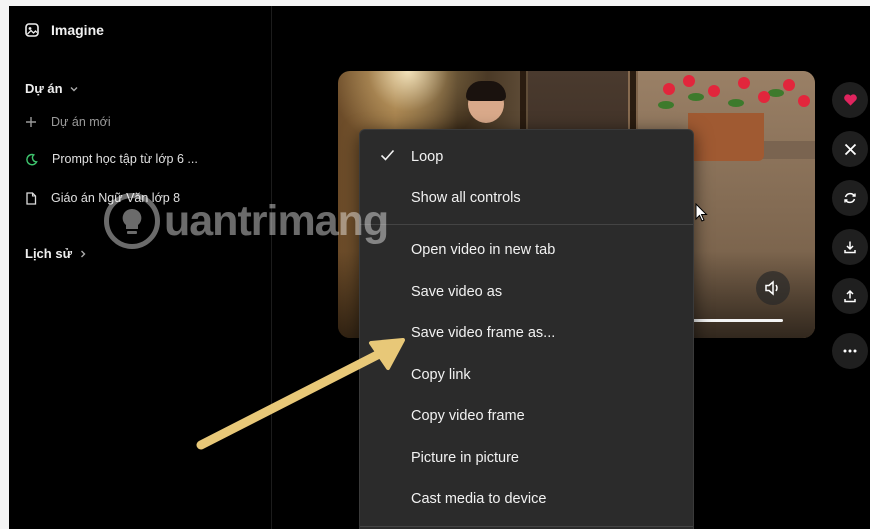 The image size is (870, 529). I want to click on menu-item-label: Cast media to device, so click(479, 499).